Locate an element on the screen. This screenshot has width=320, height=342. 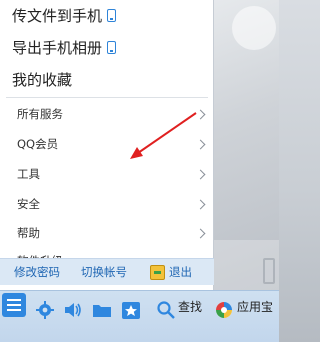
menu-item-send-file-to-phone: 传文件到手机 is located at coordinates (107, 15).